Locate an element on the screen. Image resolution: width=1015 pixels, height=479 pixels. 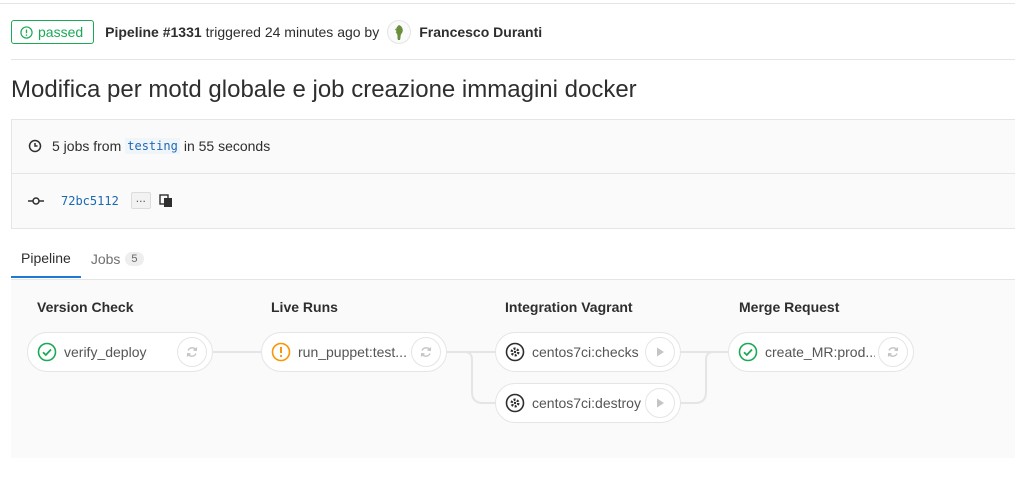
top-border is located at coordinates (507, 3).